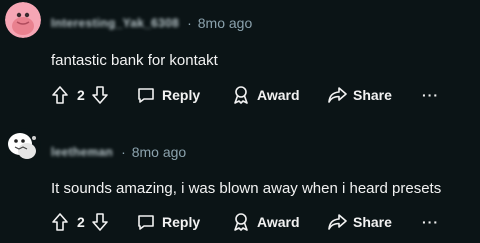  I want to click on comment-meta: Interesting_Yak_6308 · 8mo ago, so click(151, 23).